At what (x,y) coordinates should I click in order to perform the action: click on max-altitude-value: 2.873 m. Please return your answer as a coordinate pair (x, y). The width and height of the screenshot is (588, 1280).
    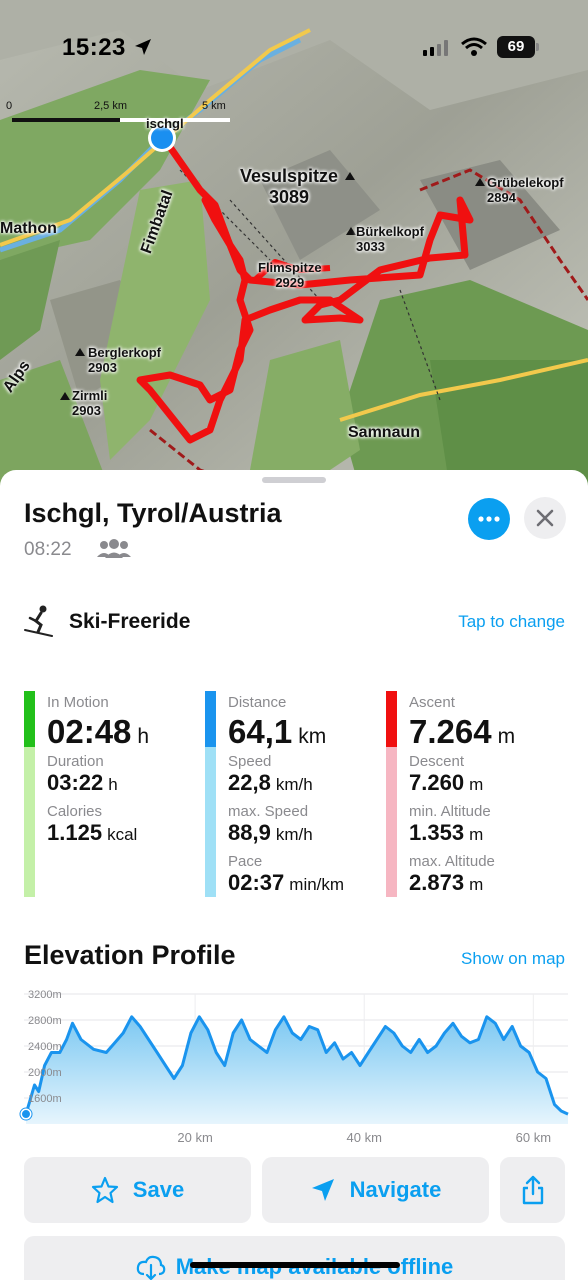
    Looking at the image, I should click on (446, 882).